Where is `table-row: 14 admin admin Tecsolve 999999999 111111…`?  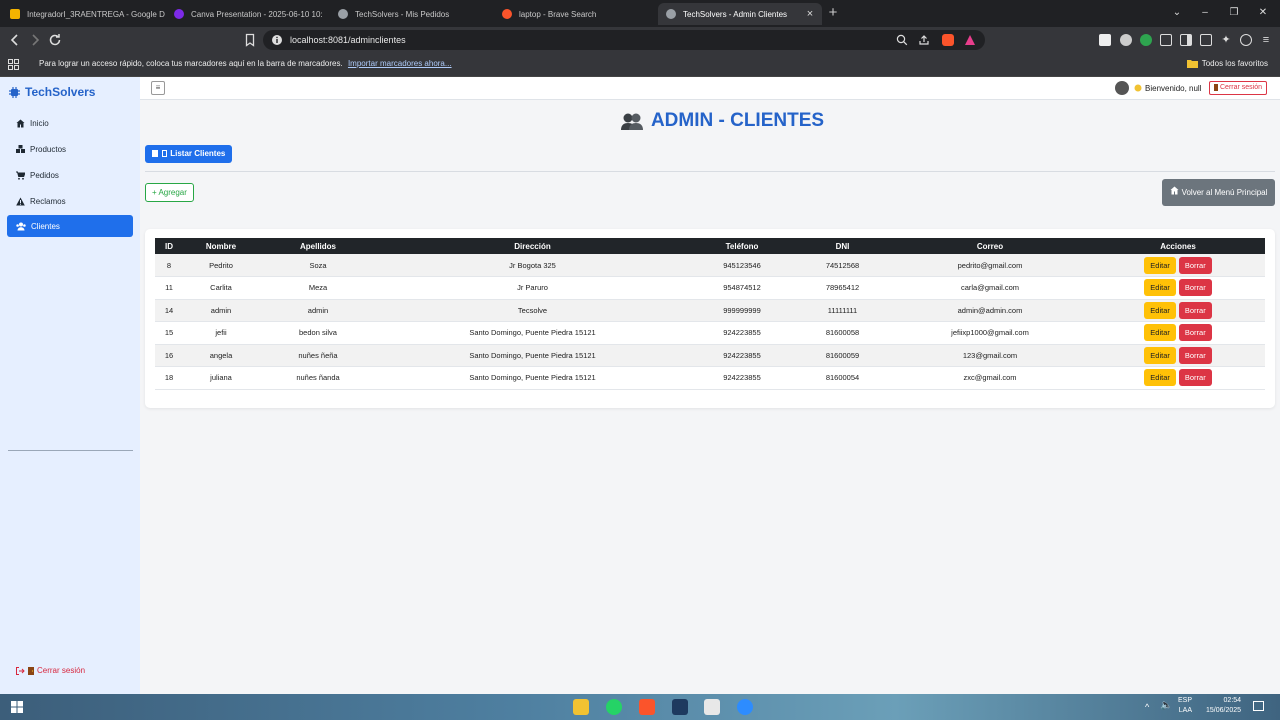 table-row: 14 admin admin Tecsolve 999999999 111111… is located at coordinates (710, 310).